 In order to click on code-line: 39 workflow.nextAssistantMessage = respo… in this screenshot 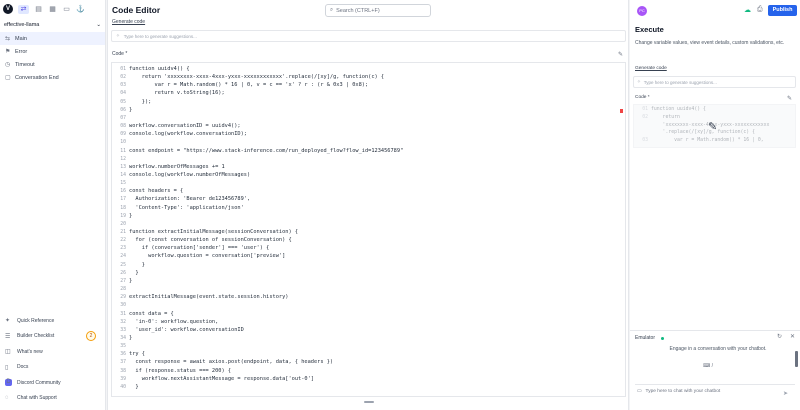, I will do `click(213, 379)`.